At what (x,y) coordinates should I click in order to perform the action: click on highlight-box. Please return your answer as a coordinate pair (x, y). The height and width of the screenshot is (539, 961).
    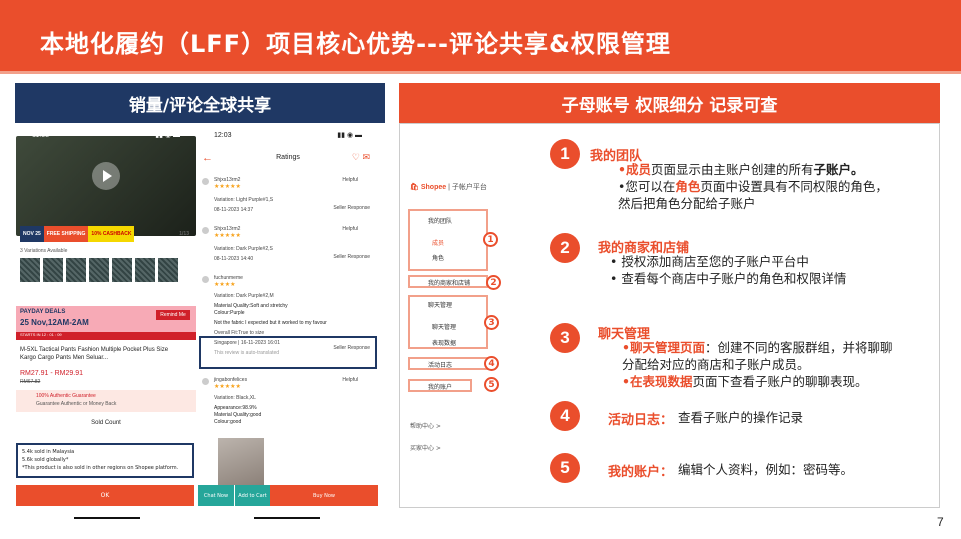
    Looking at the image, I should click on (288, 352).